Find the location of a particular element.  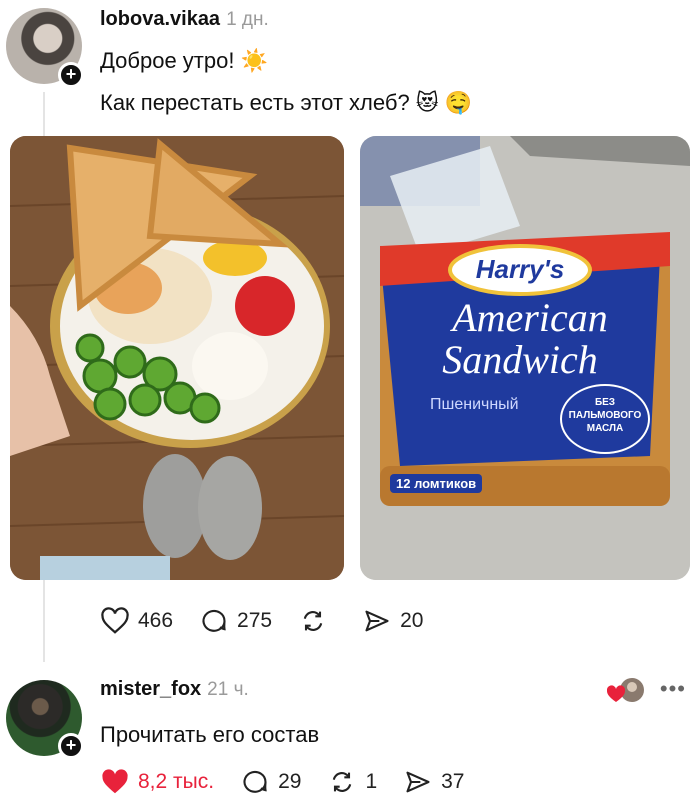

post-time: 1 дн. is located at coordinates (247, 19).